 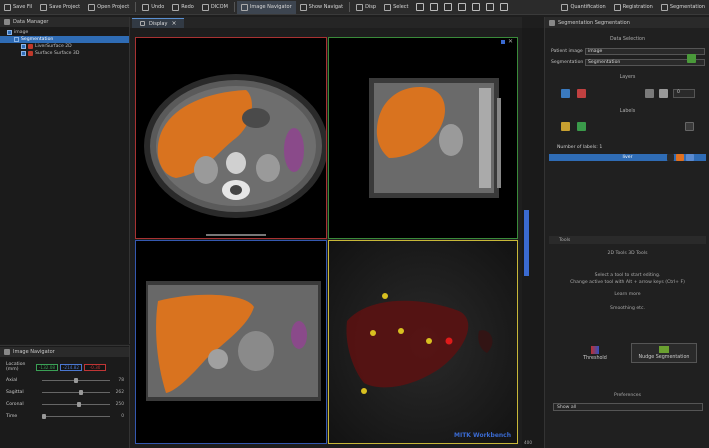 What do you see at coordinates (158, 23) in the screenshot?
I see `tab-display: Display ×` at bounding box center [158, 23].